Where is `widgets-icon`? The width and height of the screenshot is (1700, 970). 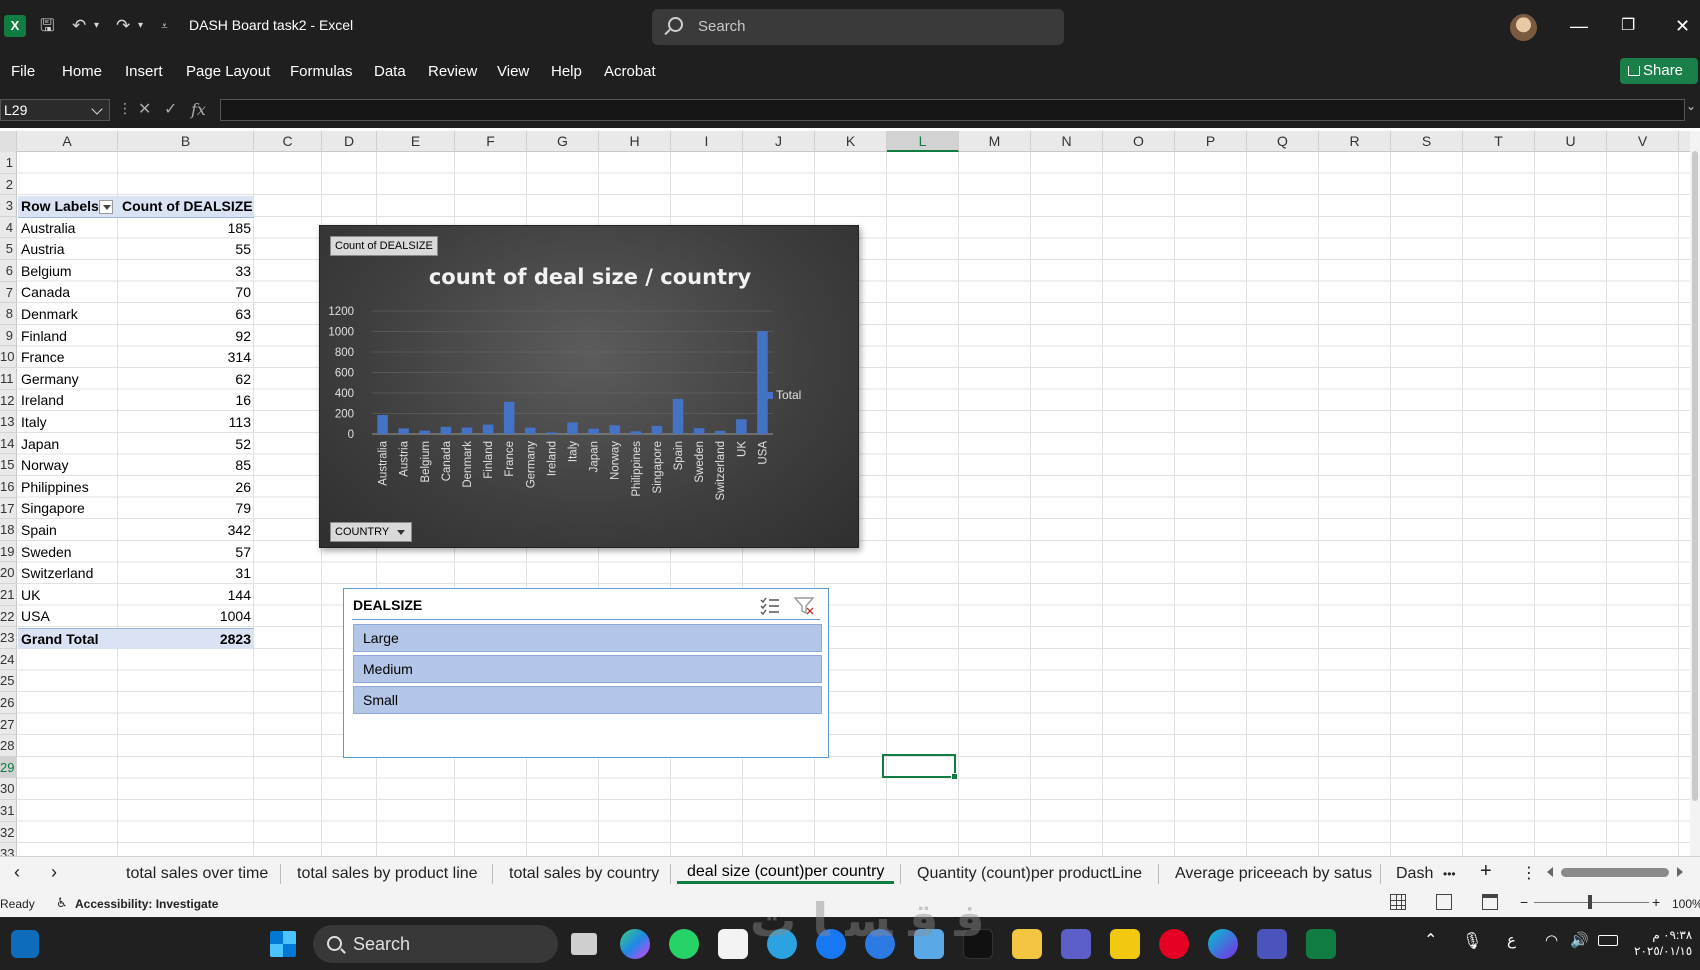
widgets-icon is located at coordinates (25, 944).